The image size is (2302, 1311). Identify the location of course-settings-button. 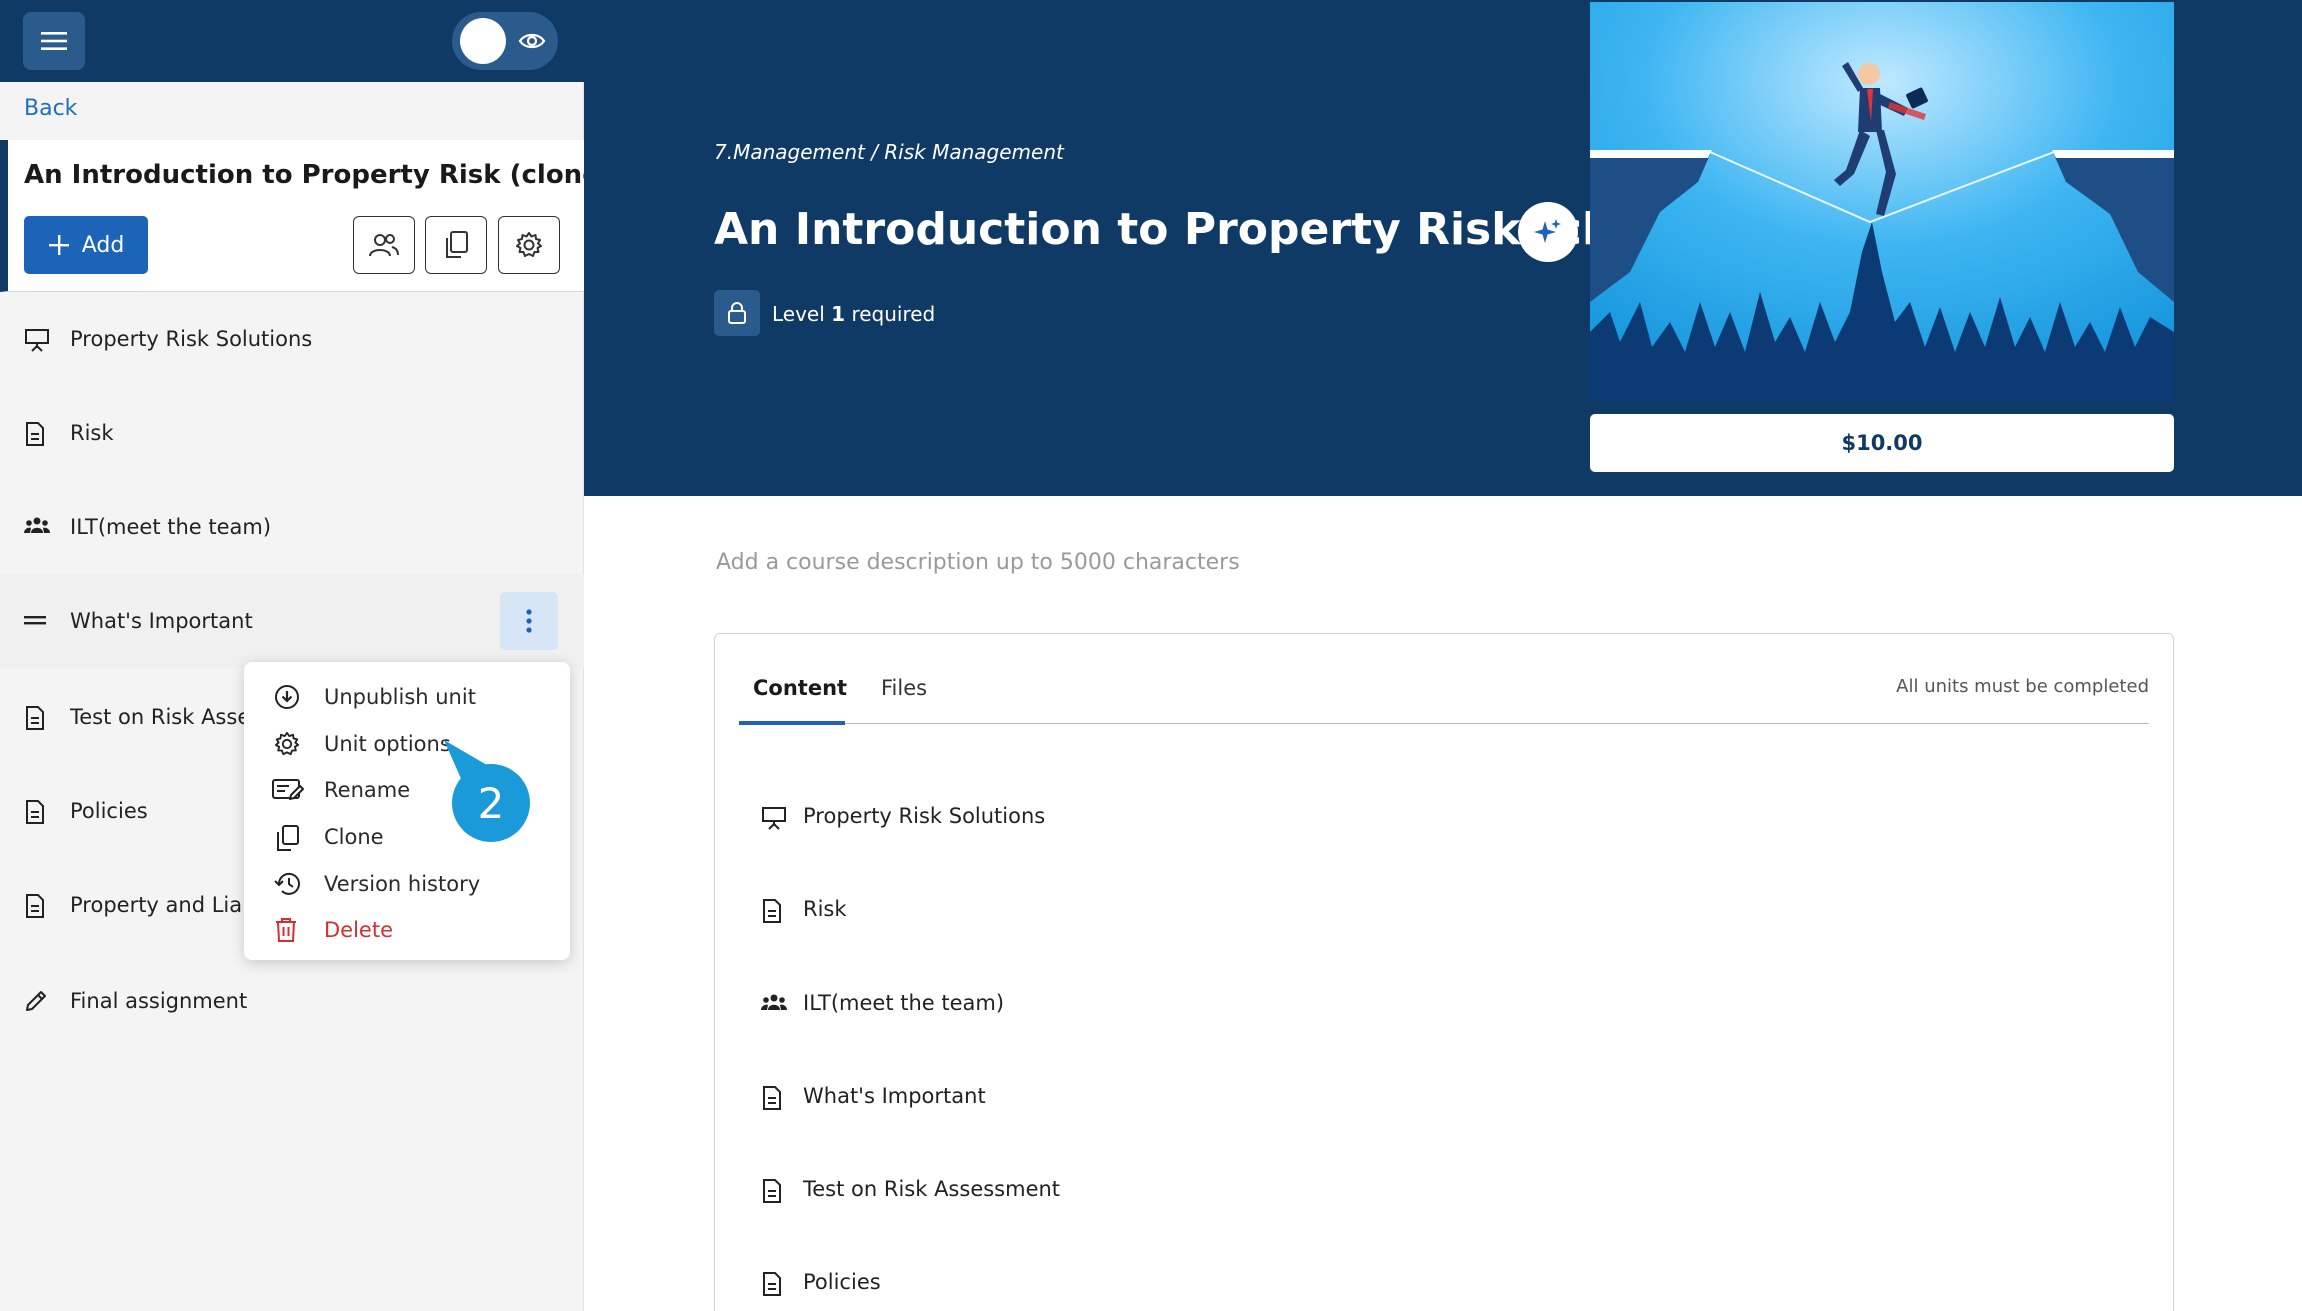
(529, 245).